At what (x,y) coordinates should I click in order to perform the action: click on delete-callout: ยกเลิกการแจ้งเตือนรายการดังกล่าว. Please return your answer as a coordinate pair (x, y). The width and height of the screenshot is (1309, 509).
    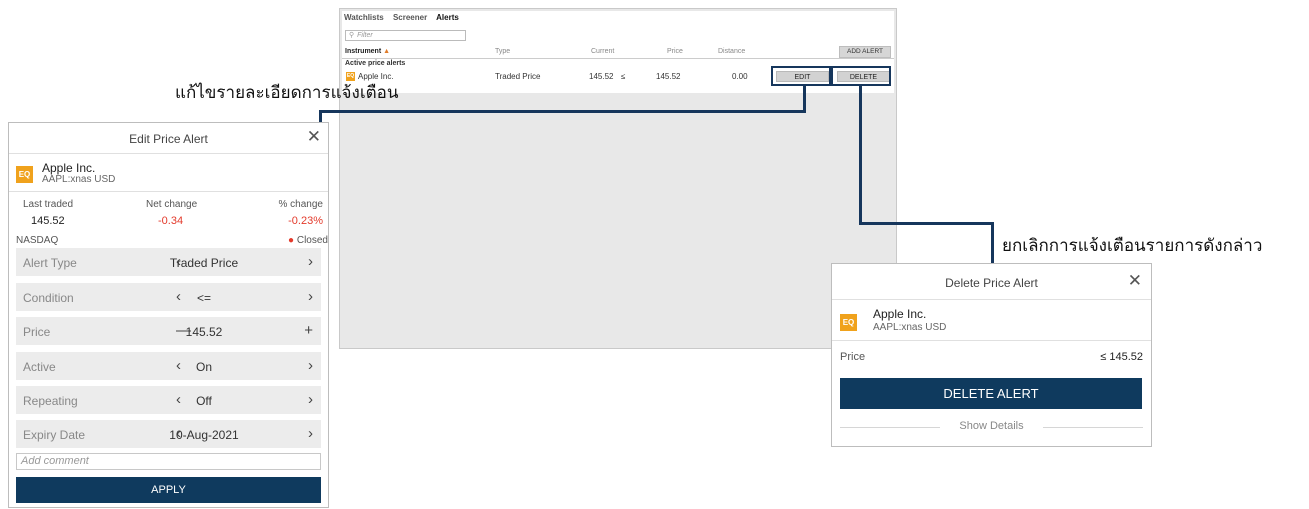
    Looking at the image, I should click on (1132, 245).